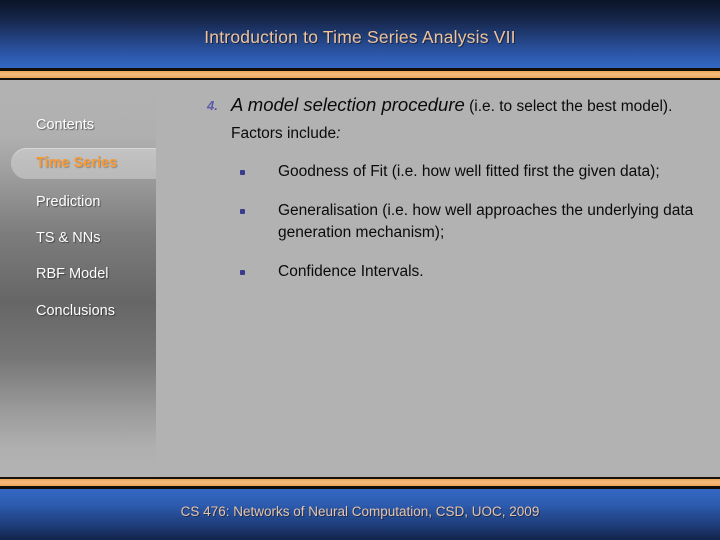 Image resolution: width=720 pixels, height=540 pixels. I want to click on lead-emphasis-text: A model selection procedure, so click(348, 104).